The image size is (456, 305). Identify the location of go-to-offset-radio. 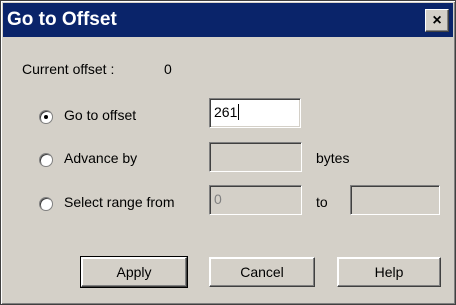
(46, 117).